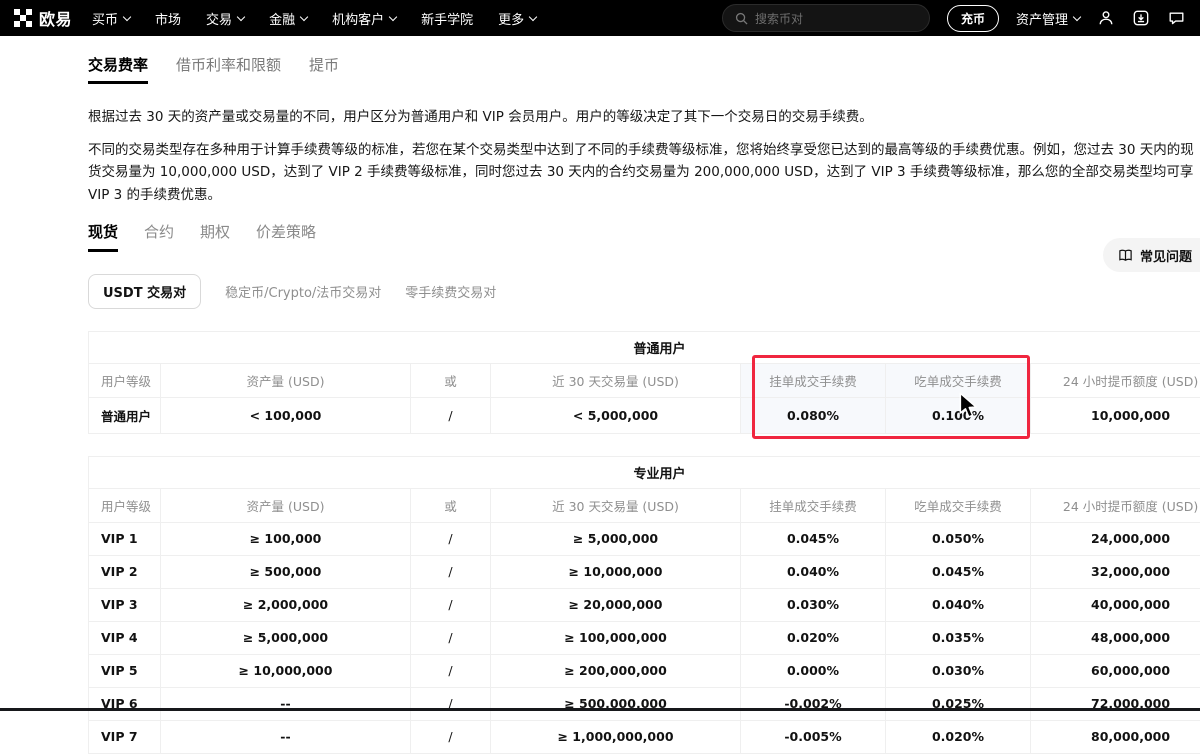 The height and width of the screenshot is (754, 1200). Describe the element at coordinates (451, 380) in the screenshot. I see `column-header: 或` at that location.